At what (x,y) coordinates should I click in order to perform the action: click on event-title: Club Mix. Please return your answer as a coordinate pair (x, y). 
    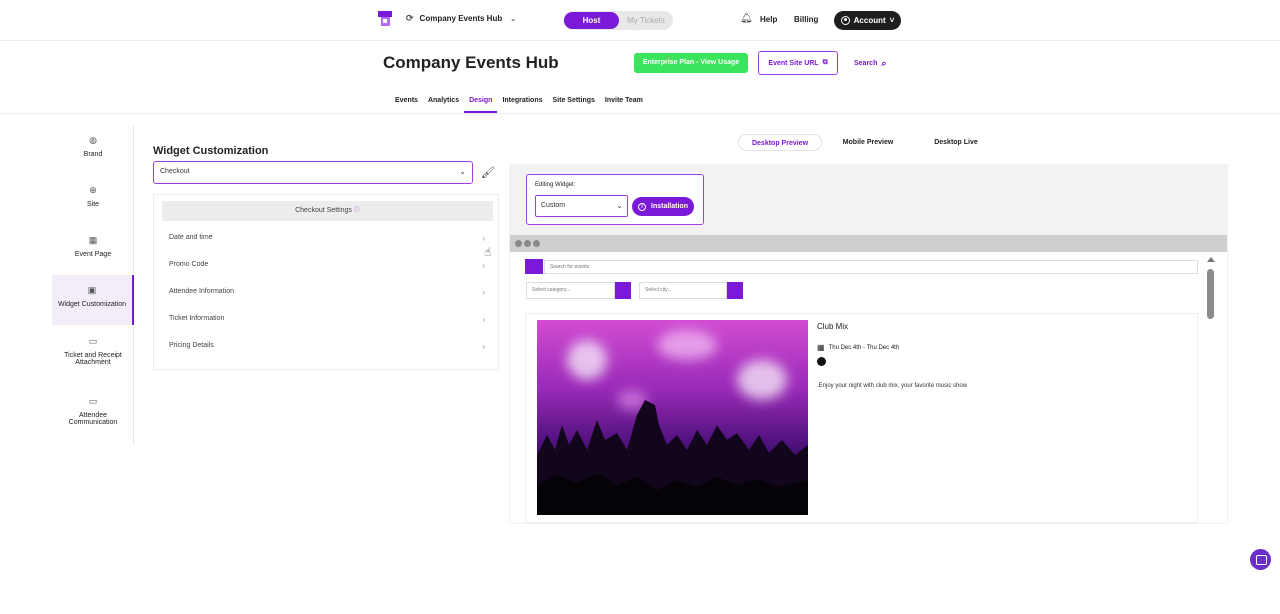
    Looking at the image, I should click on (833, 326).